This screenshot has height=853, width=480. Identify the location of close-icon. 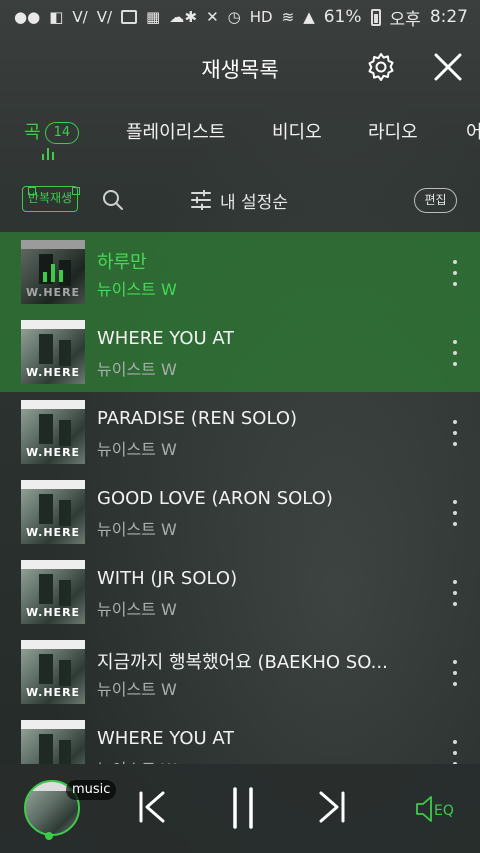
(448, 67).